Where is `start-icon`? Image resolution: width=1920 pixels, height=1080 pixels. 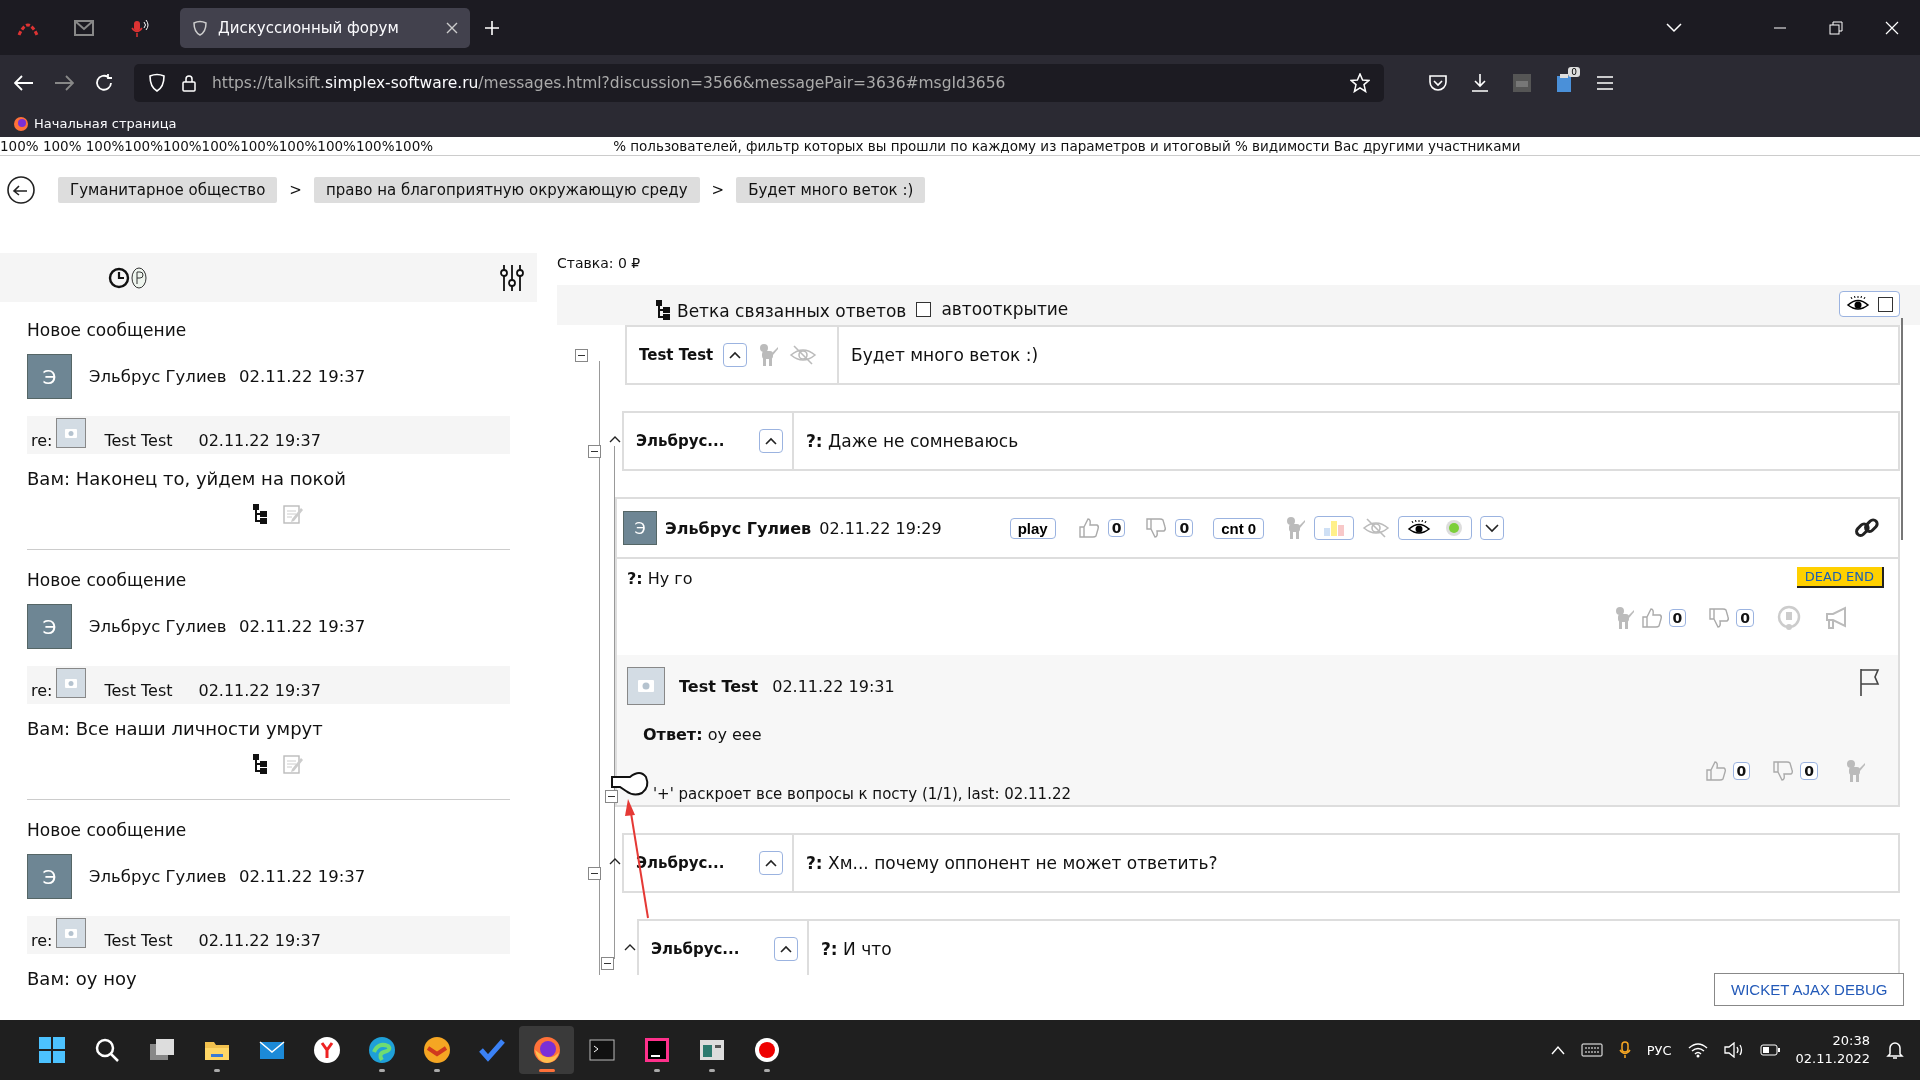 start-icon is located at coordinates (51, 1050).